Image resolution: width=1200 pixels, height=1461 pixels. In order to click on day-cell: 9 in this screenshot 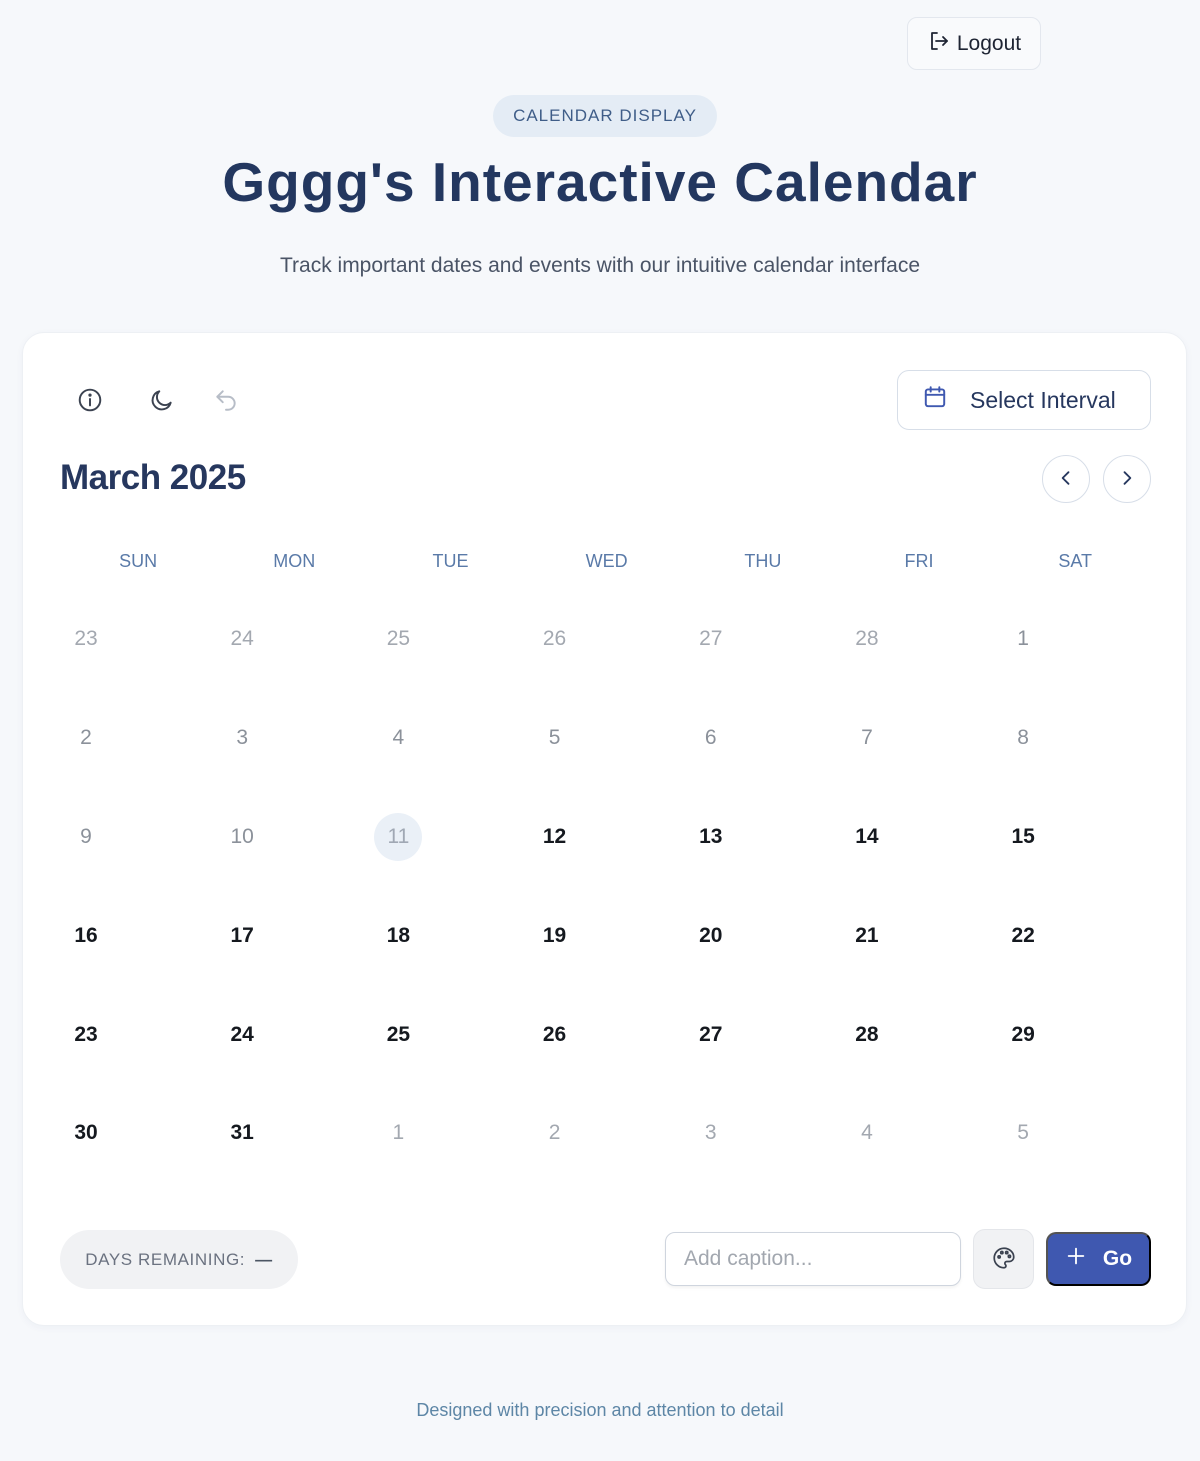, I will do `click(126, 837)`.